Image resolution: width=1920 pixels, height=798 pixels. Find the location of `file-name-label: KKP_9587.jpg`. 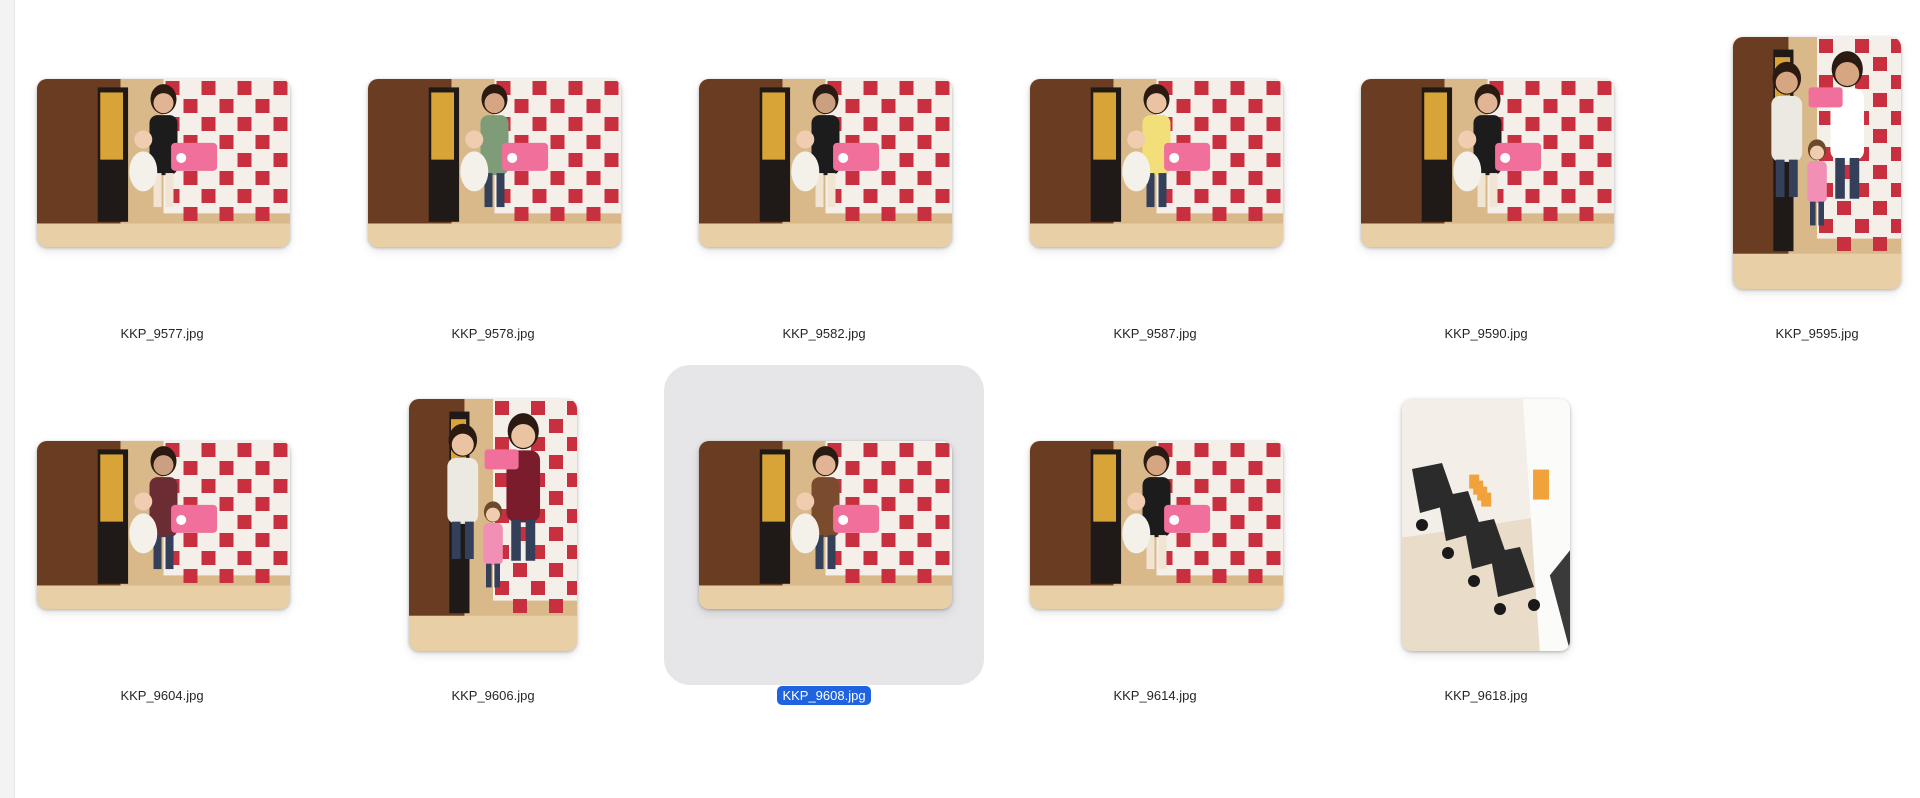

file-name-label: KKP_9587.jpg is located at coordinates (1154, 333).